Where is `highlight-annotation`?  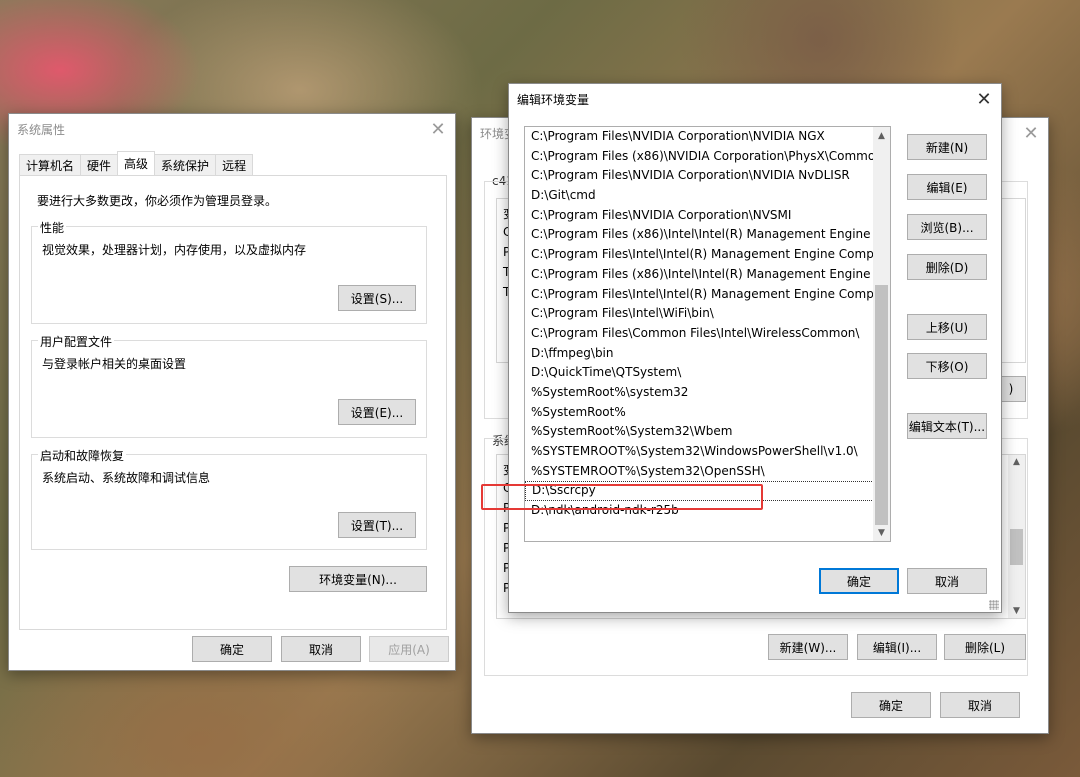 highlight-annotation is located at coordinates (622, 497).